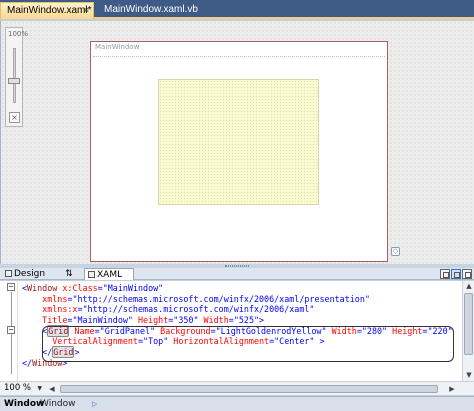 The width and height of the screenshot is (474, 411). Describe the element at coordinates (248, 344) in the screenshot. I see `grid-element-highlight` at that location.